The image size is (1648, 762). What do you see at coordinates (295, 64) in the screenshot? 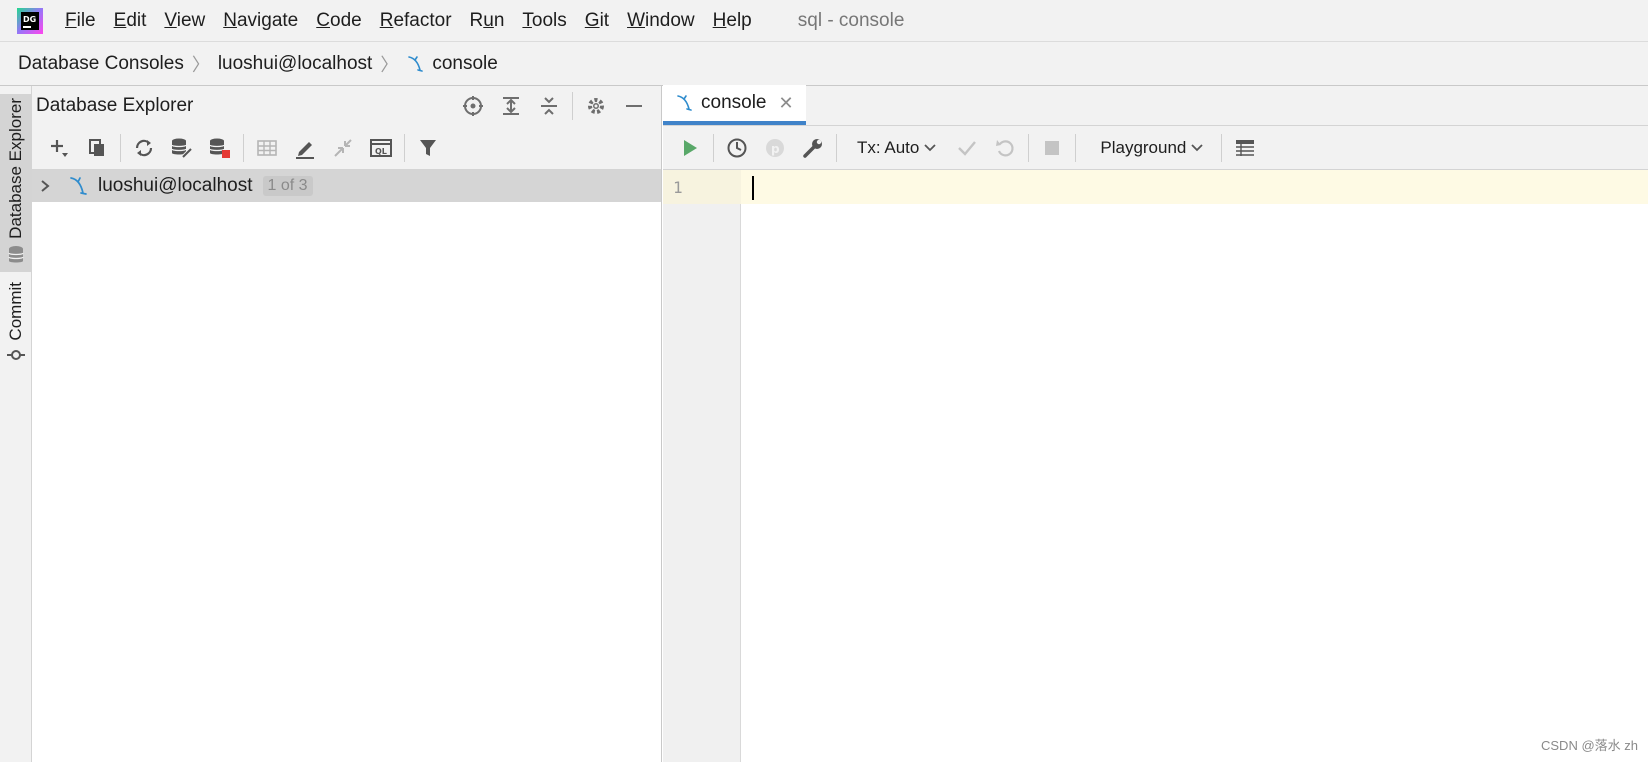
I see `breadcrumb-data-source: luoshui@localhost` at bounding box center [295, 64].